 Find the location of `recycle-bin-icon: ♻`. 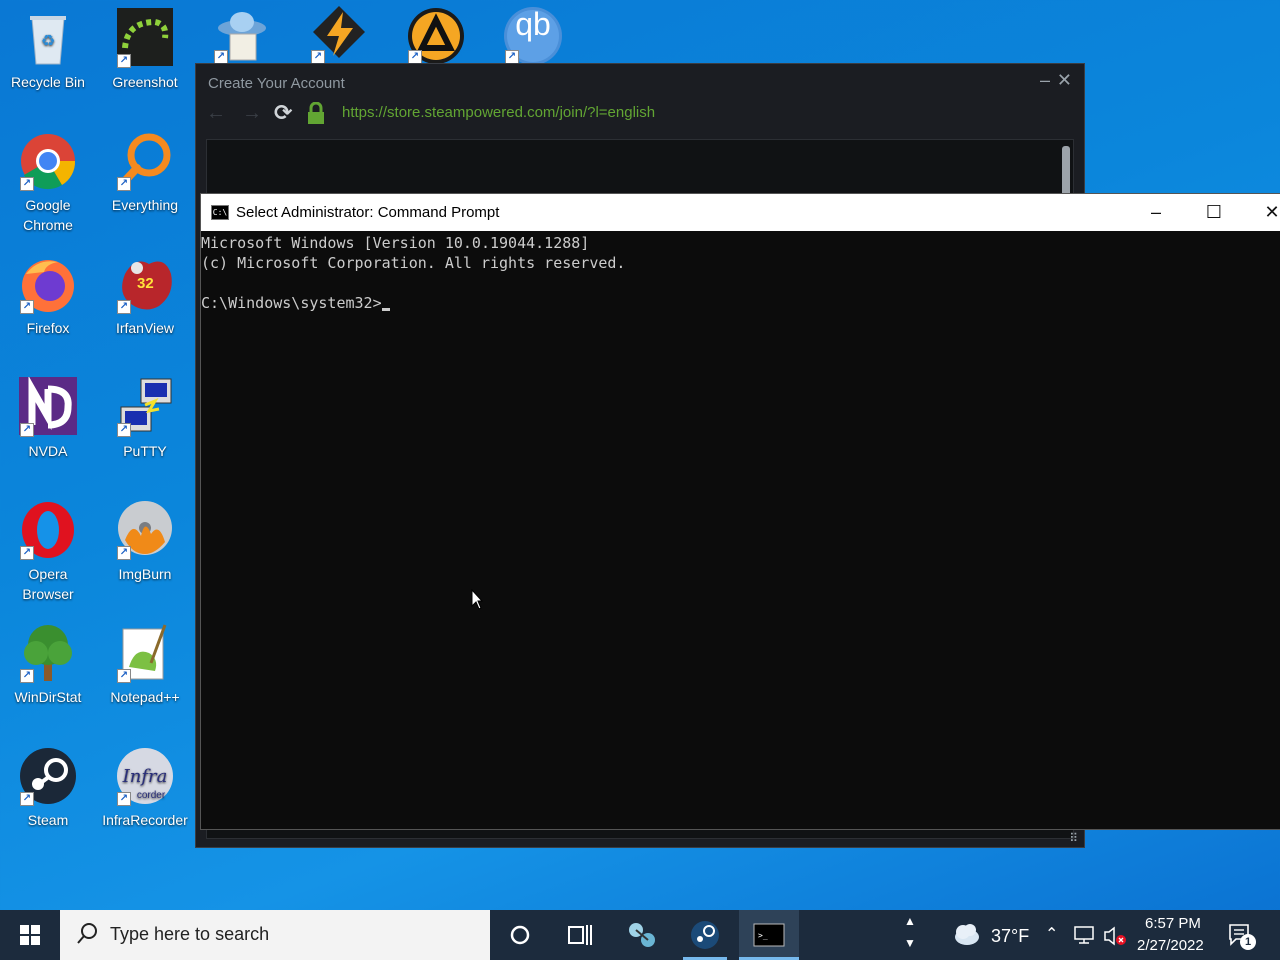

recycle-bin-icon: ♻ is located at coordinates (48, 38).